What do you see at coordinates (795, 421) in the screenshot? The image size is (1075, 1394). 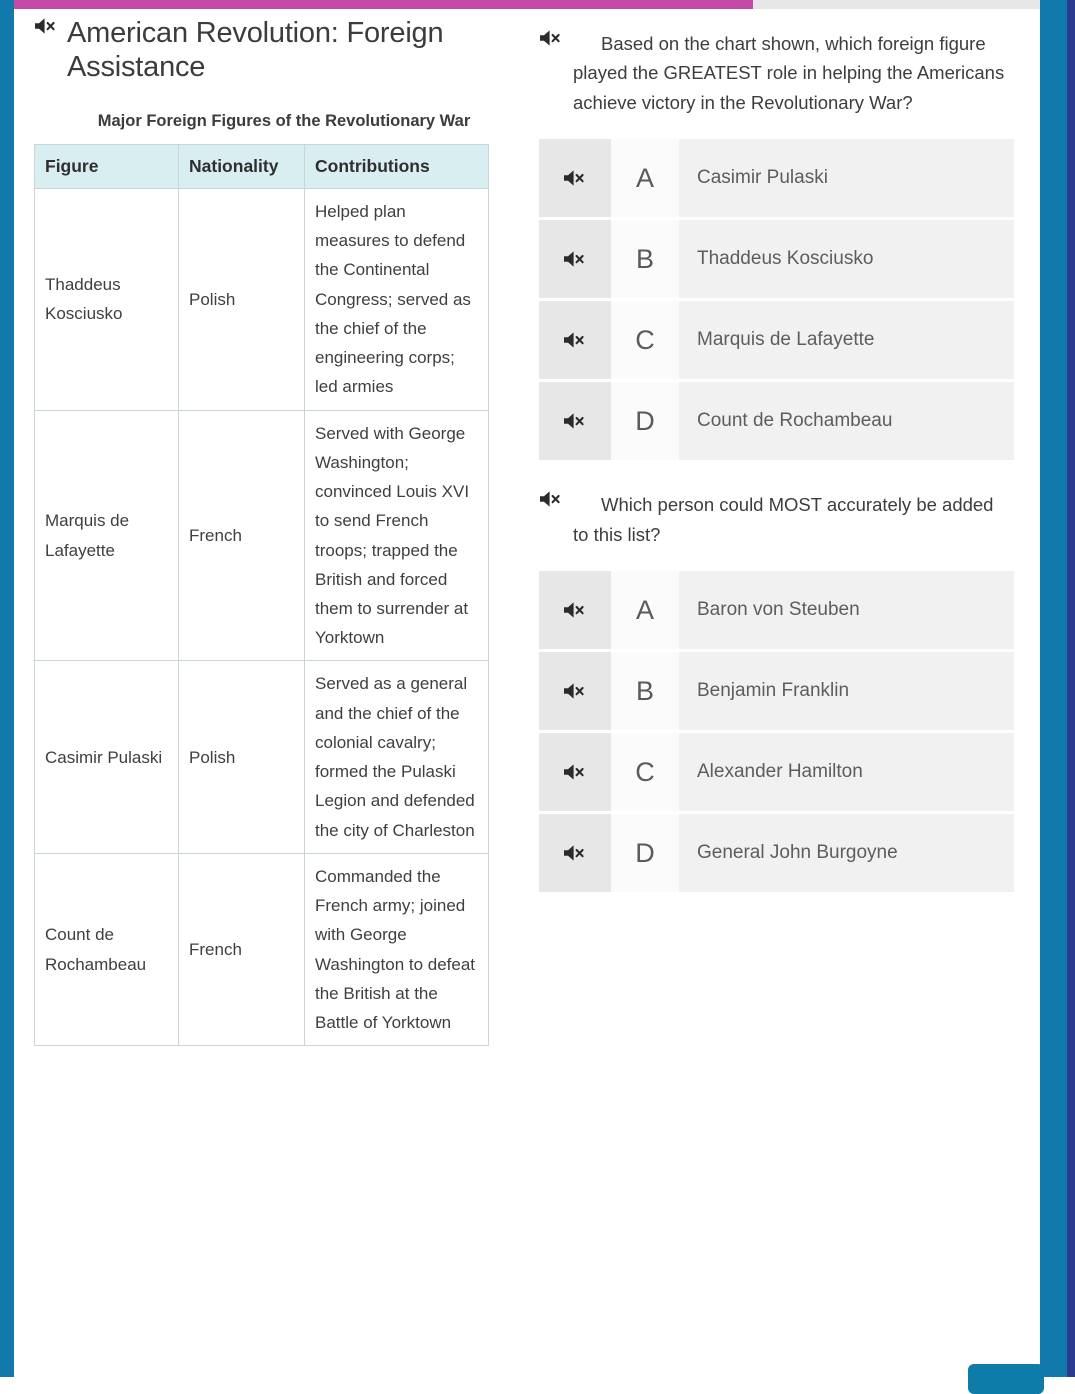 I see `option-label: Count de Rochambeau` at bounding box center [795, 421].